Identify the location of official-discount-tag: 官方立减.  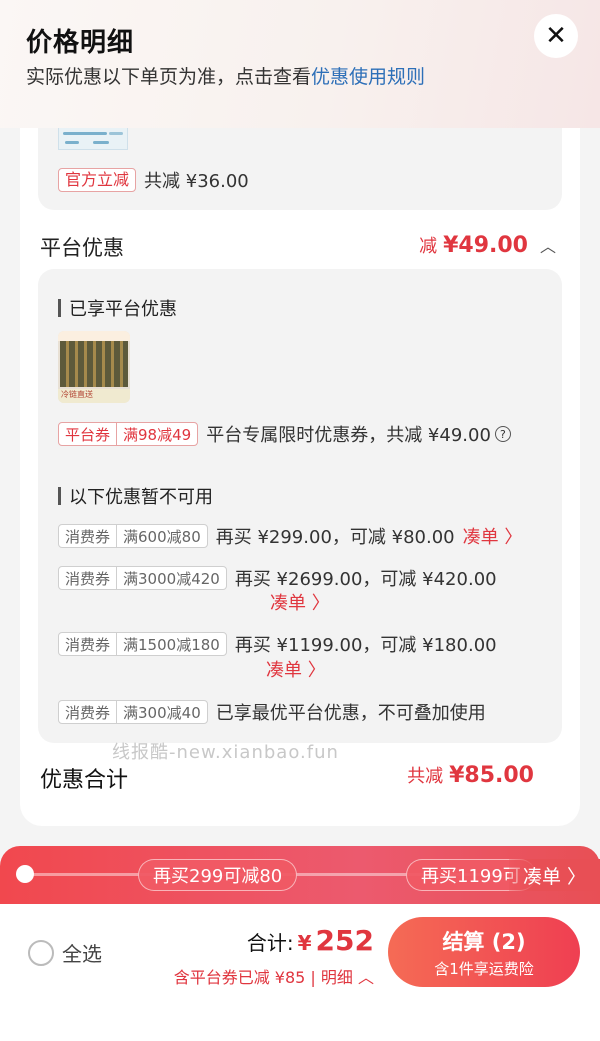
(97, 180).